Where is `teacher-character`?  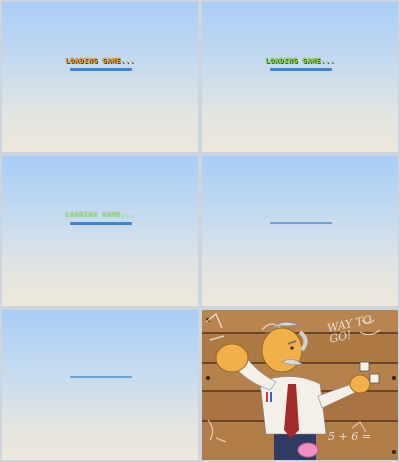
teacher-character is located at coordinates (297, 390).